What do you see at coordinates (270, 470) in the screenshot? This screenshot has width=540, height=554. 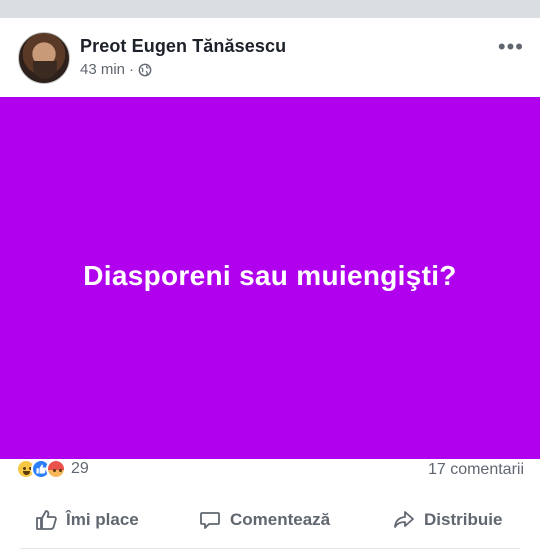 I see `post-stats: 29 17 comentarii` at bounding box center [270, 470].